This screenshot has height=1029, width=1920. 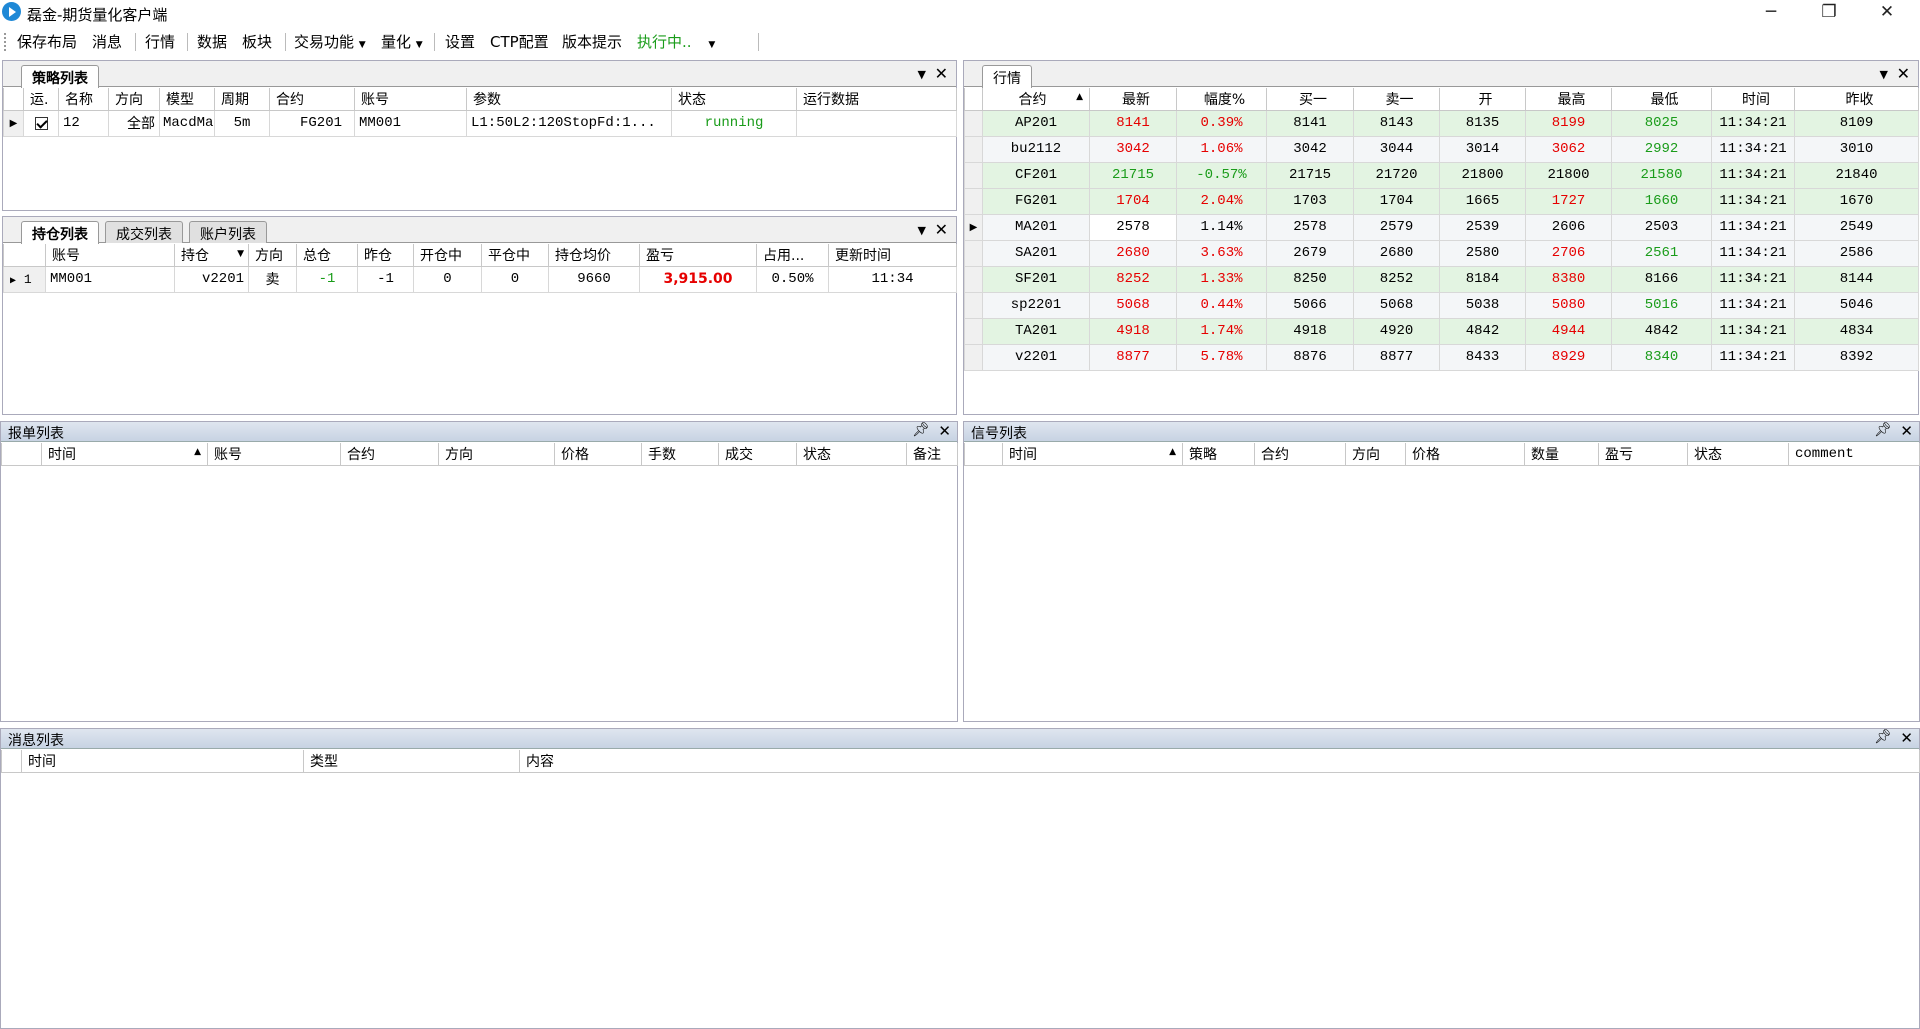 I want to click on column-header: 平仓中, so click(x=515, y=255).